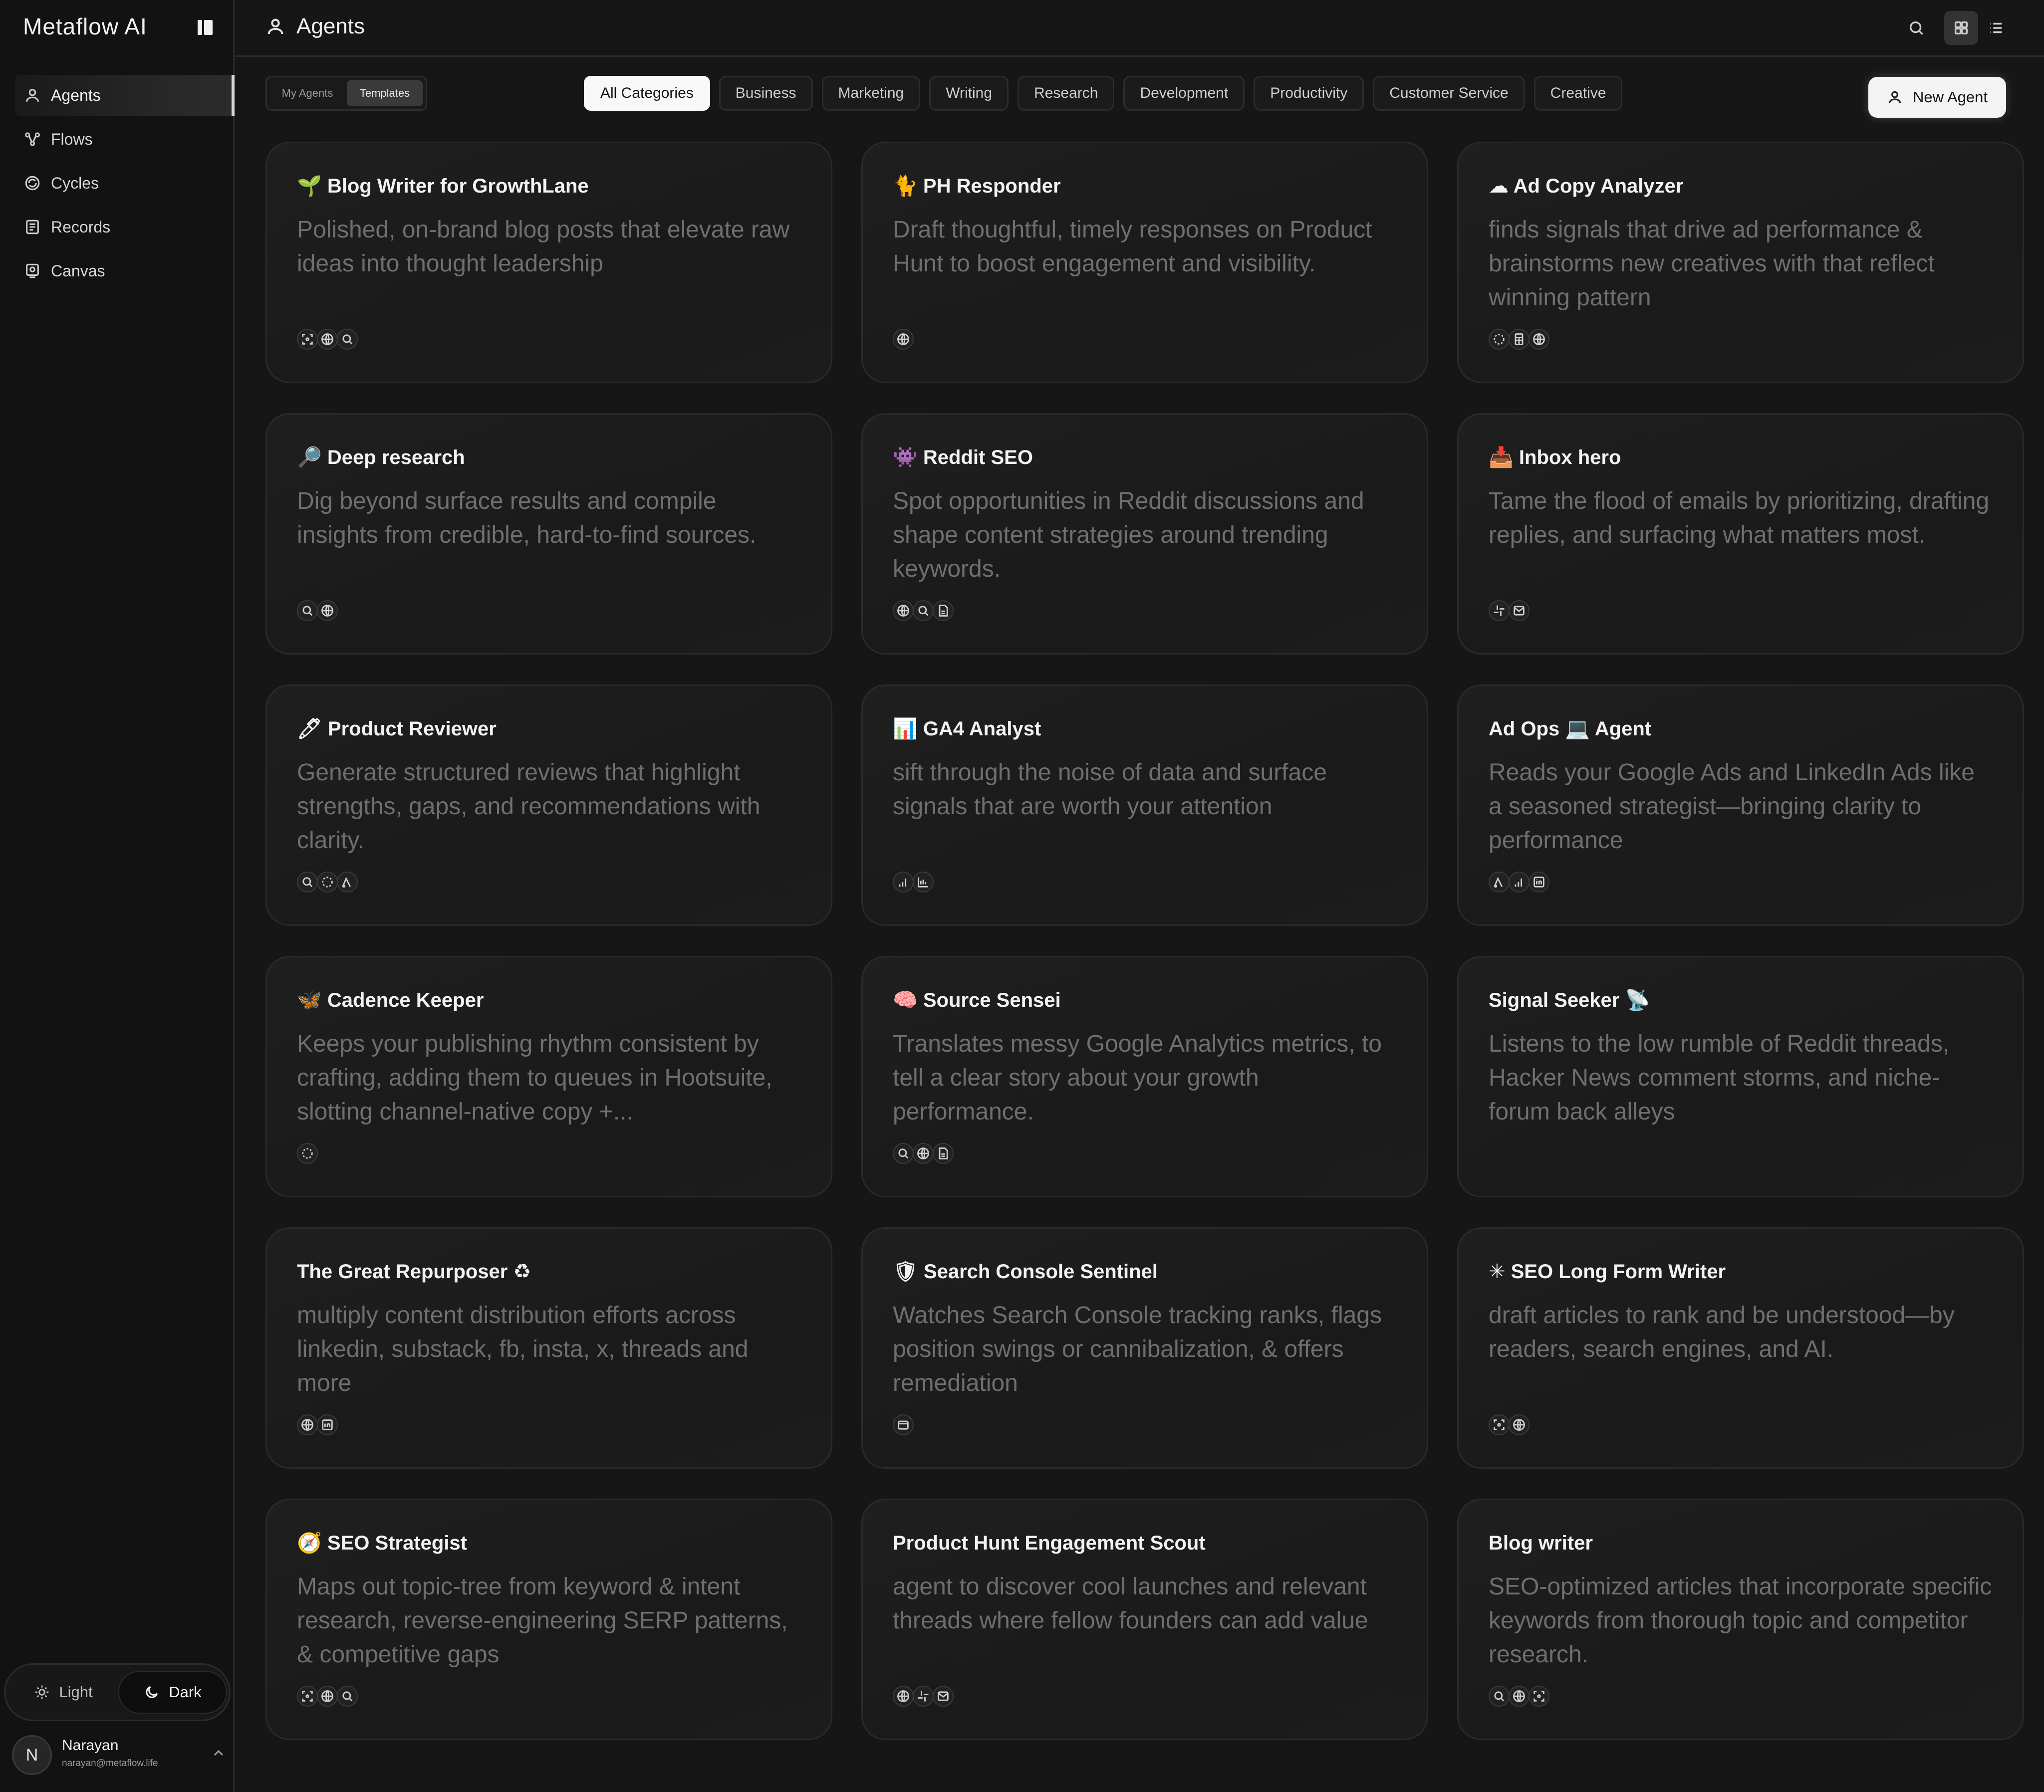  What do you see at coordinates (1607, 1272) in the screenshot?
I see `card-title: ✳ SEO Long Form Writer` at bounding box center [1607, 1272].